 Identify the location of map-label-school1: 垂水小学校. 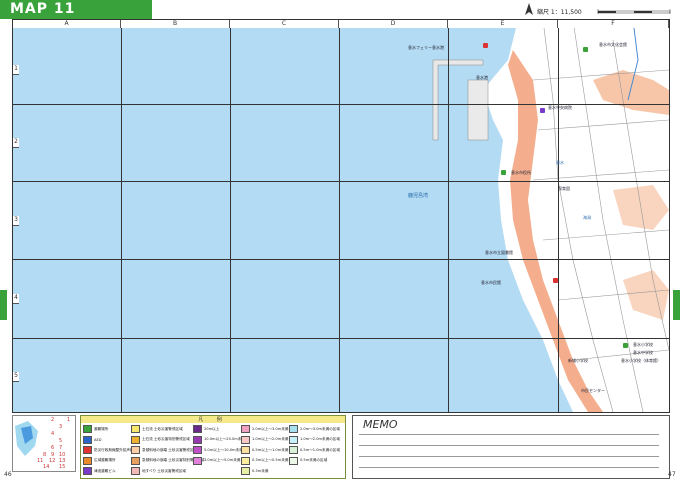
(643, 344).